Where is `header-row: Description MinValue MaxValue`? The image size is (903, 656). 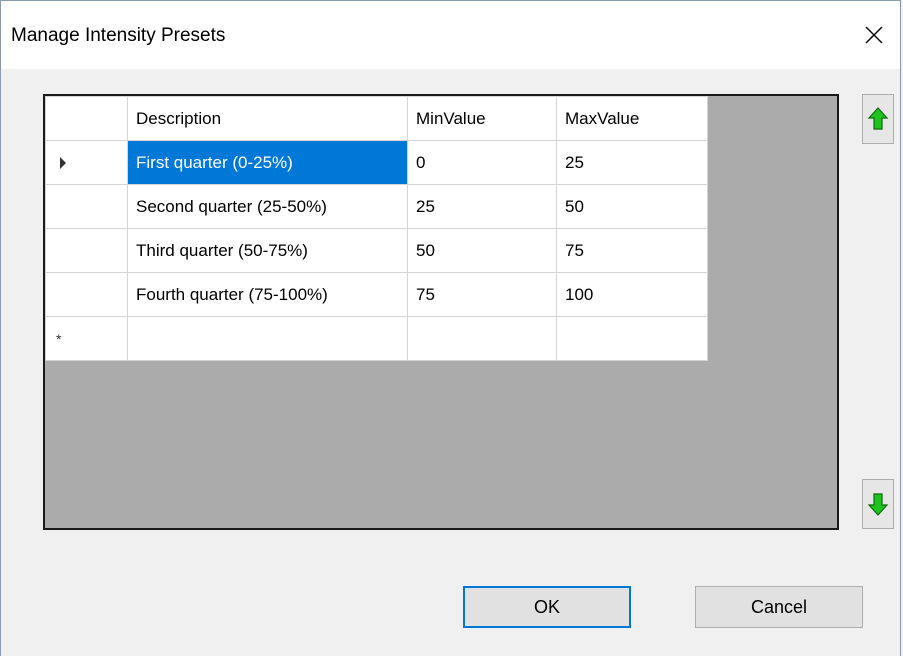
header-row: Description MinValue MaxValue is located at coordinates (376, 118).